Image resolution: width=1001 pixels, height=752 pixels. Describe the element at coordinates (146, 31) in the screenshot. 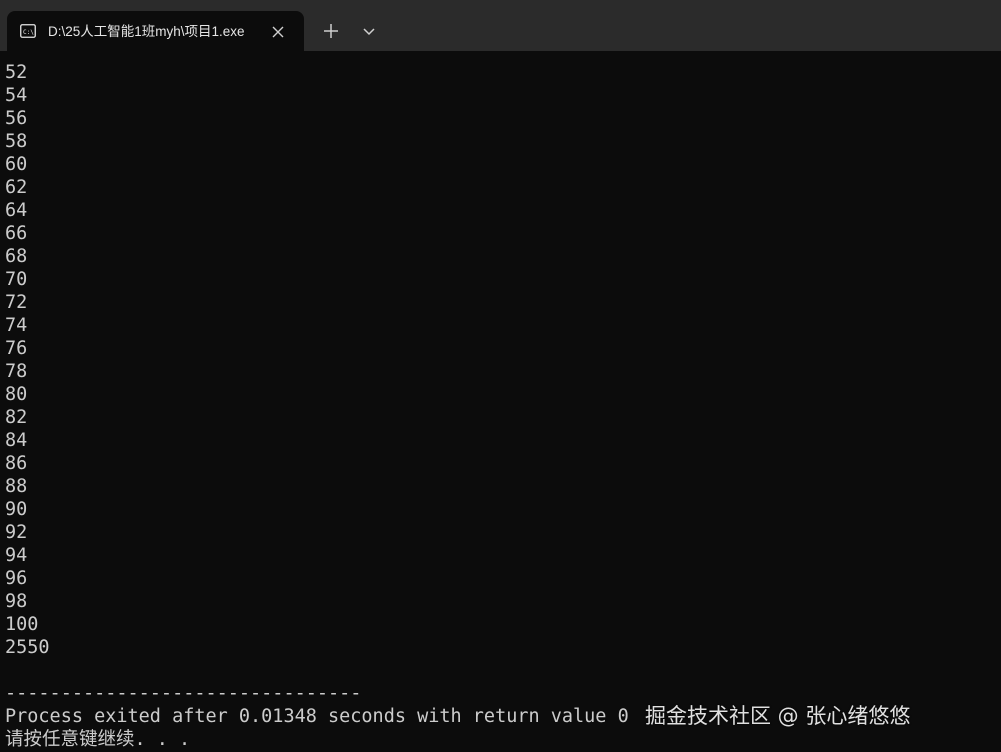

I see `tab-title: D:\25人工智能1班myh\项目1.exe` at that location.